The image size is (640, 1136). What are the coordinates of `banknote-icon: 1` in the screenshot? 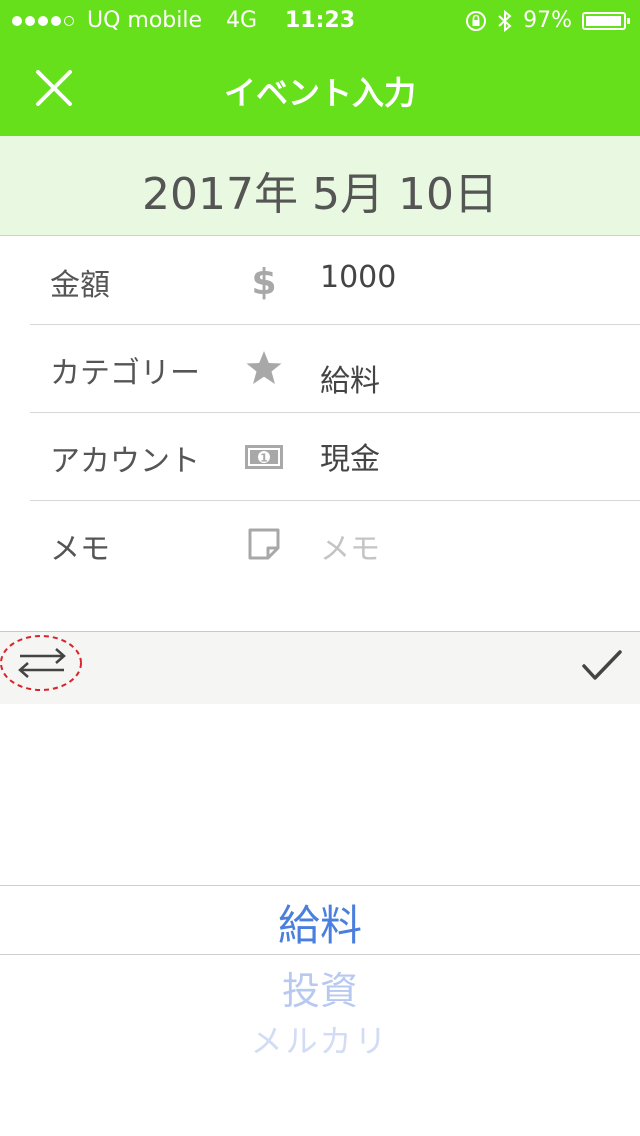 It's located at (264, 457).